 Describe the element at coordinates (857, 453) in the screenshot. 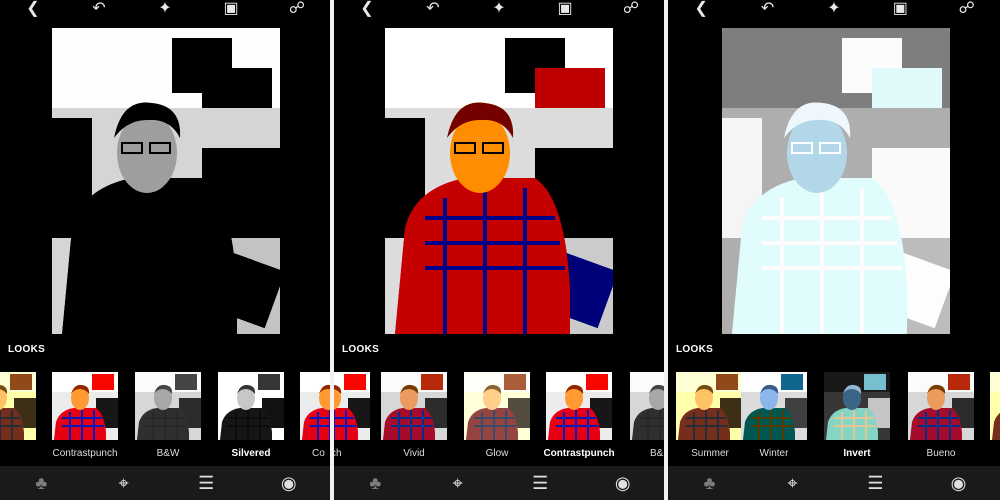

I see `look-label-selected: Invert` at that location.